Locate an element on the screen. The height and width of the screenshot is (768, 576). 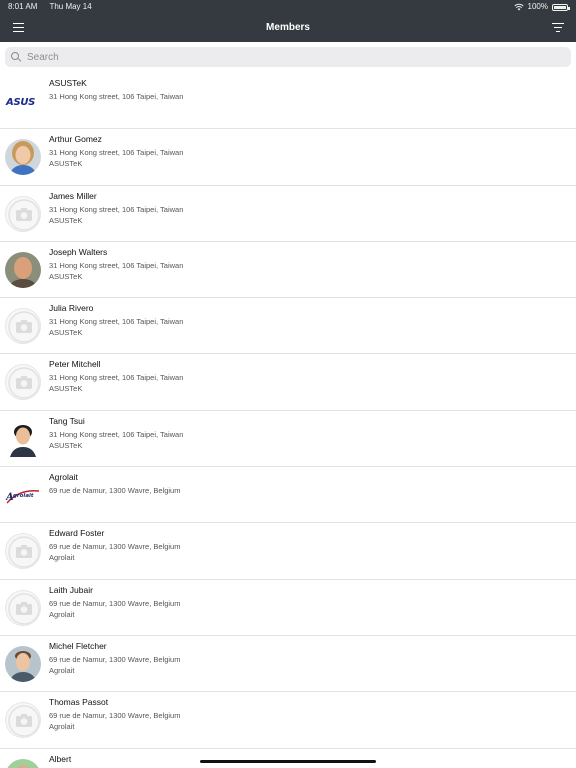
wifi-icon is located at coordinates (518, 7).